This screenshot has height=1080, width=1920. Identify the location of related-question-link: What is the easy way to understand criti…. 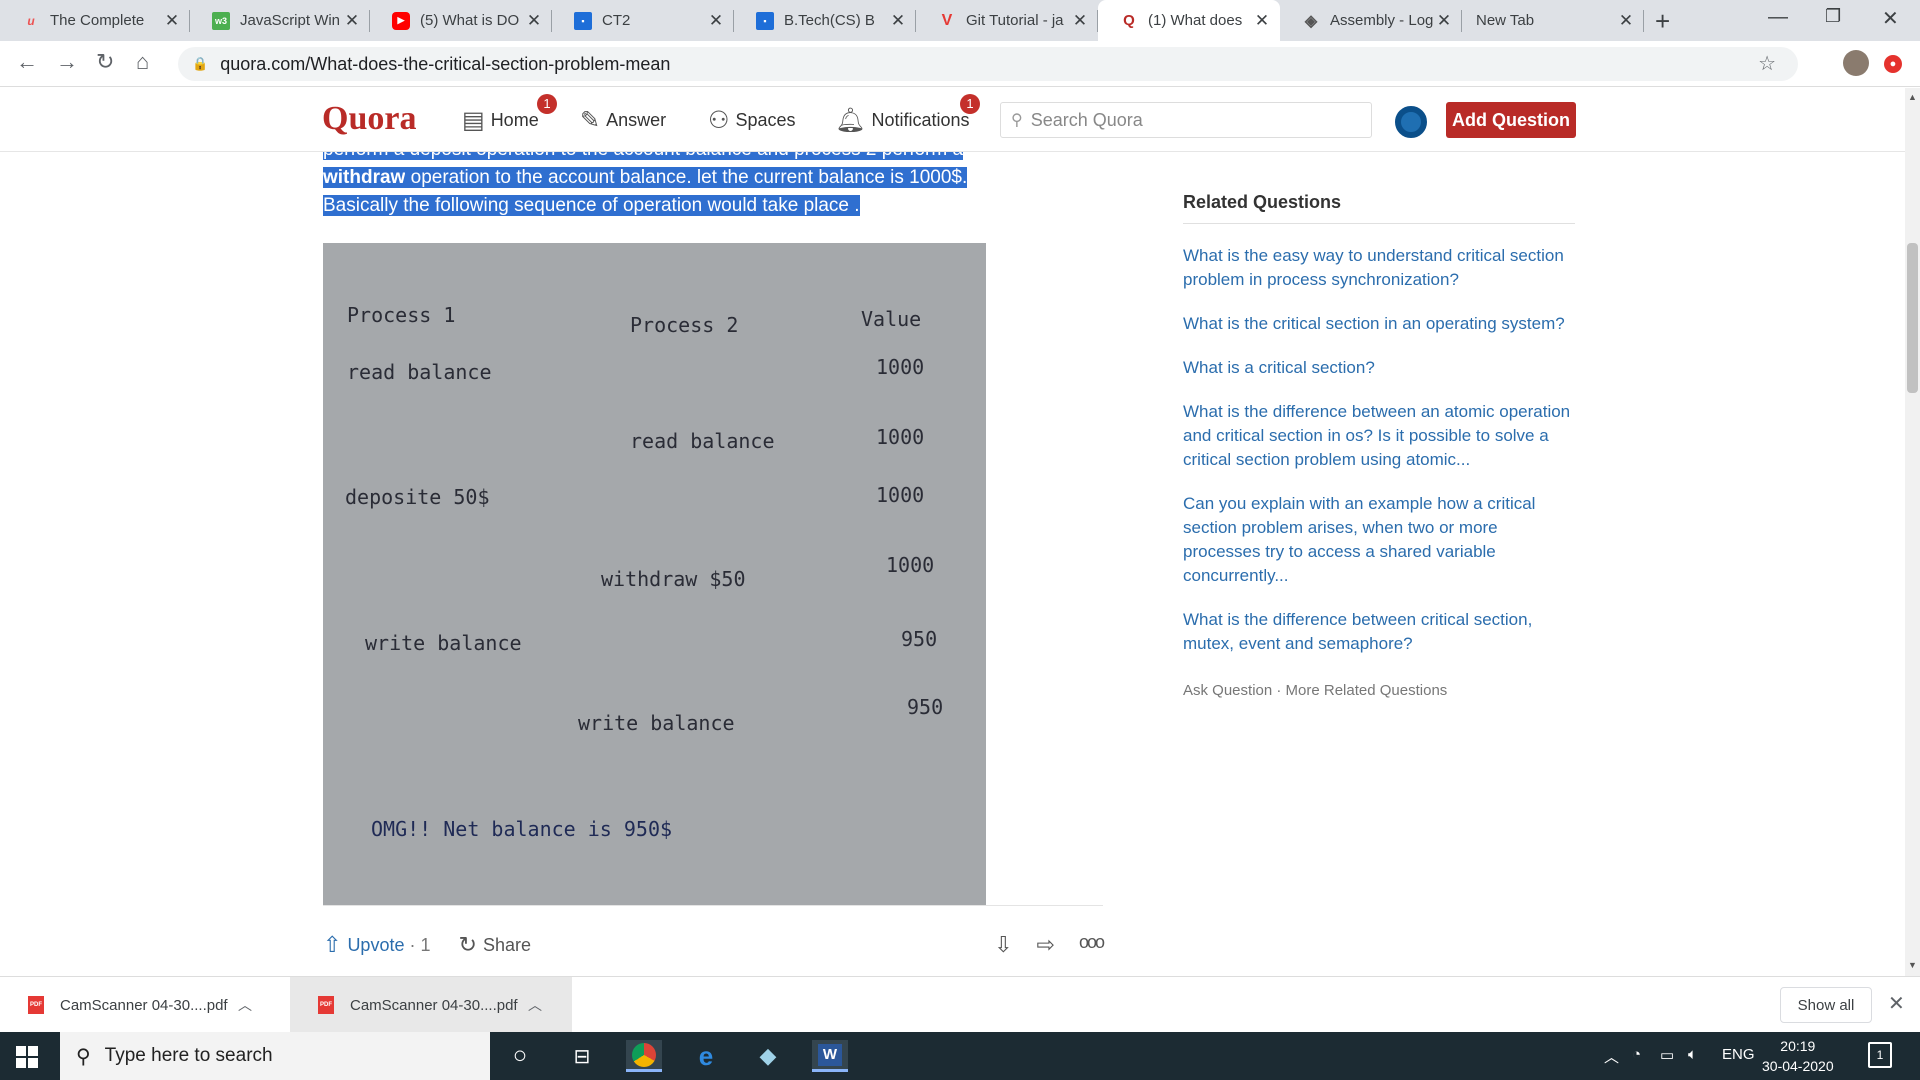
(1379, 268).